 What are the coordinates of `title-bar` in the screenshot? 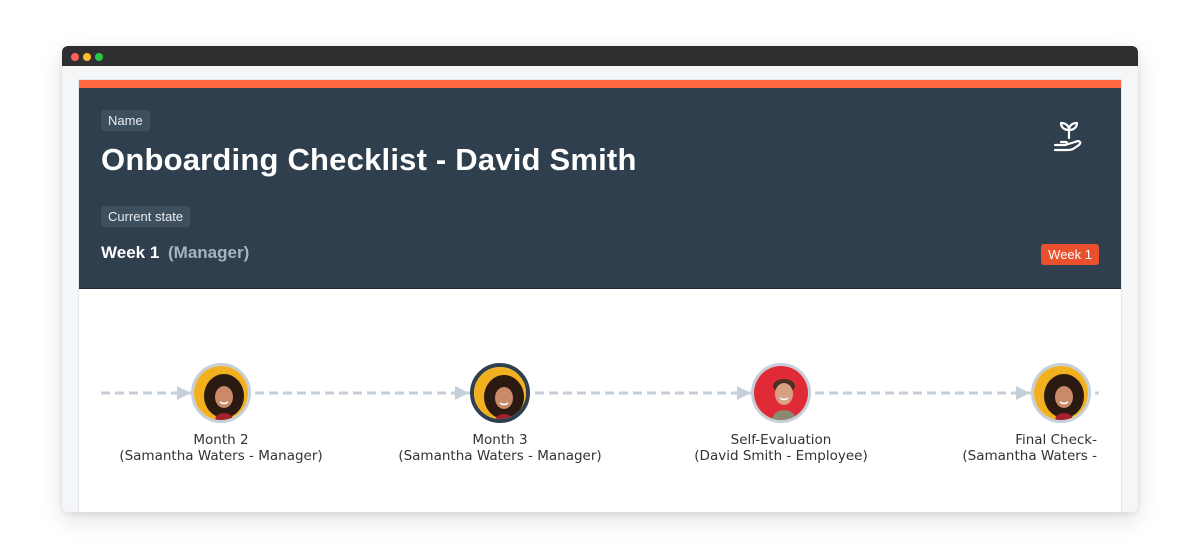 It's located at (600, 56).